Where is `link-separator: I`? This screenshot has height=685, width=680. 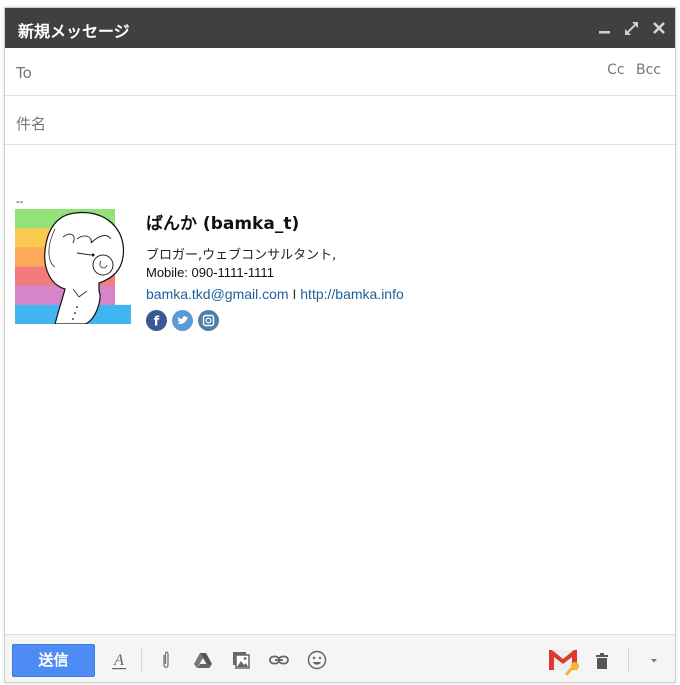
link-separator: I is located at coordinates (294, 294).